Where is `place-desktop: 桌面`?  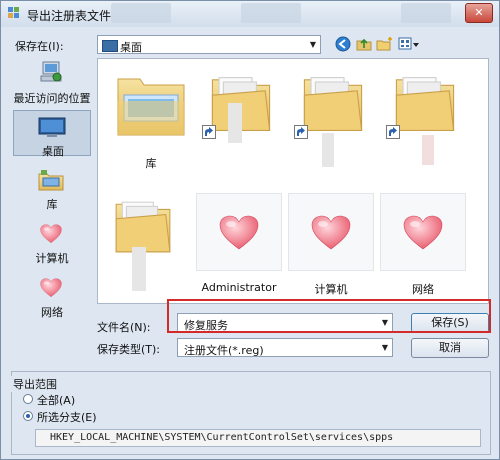
place-desktop: 桌面 is located at coordinates (52, 134).